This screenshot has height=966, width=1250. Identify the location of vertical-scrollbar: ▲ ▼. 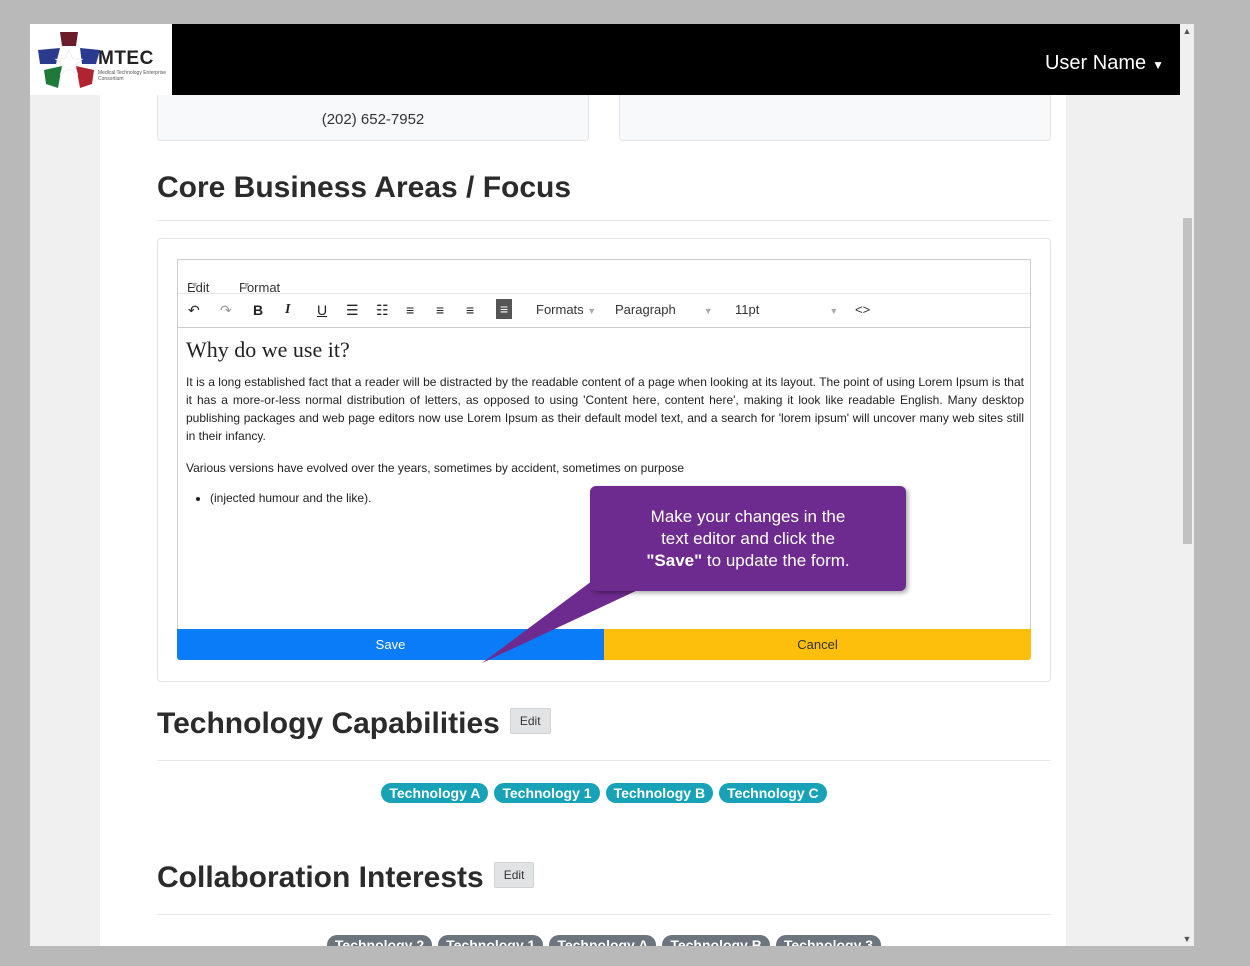
(1187, 485).